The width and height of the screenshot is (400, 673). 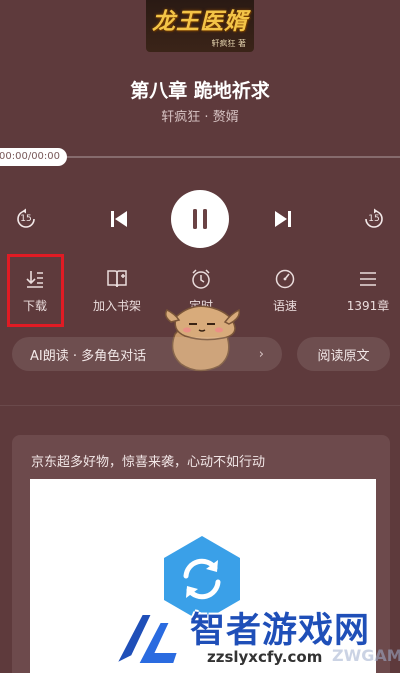 I want to click on forward-label: 15, so click(x=374, y=219).